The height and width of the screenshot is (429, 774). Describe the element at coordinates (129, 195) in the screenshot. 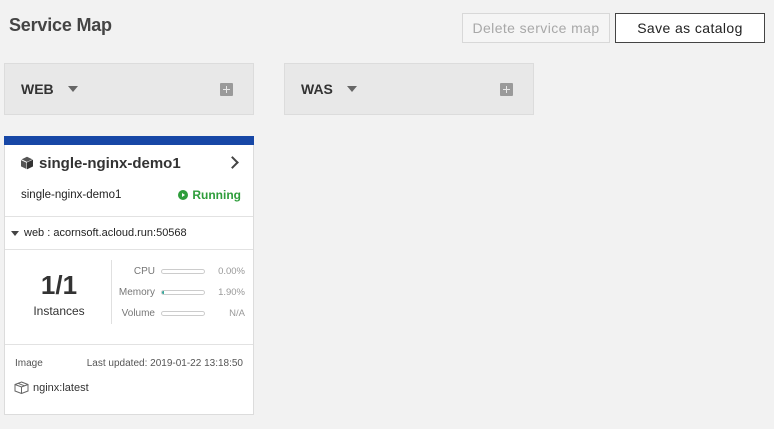

I see `card-subtitle-row: single-nginx-demo1 Running` at that location.